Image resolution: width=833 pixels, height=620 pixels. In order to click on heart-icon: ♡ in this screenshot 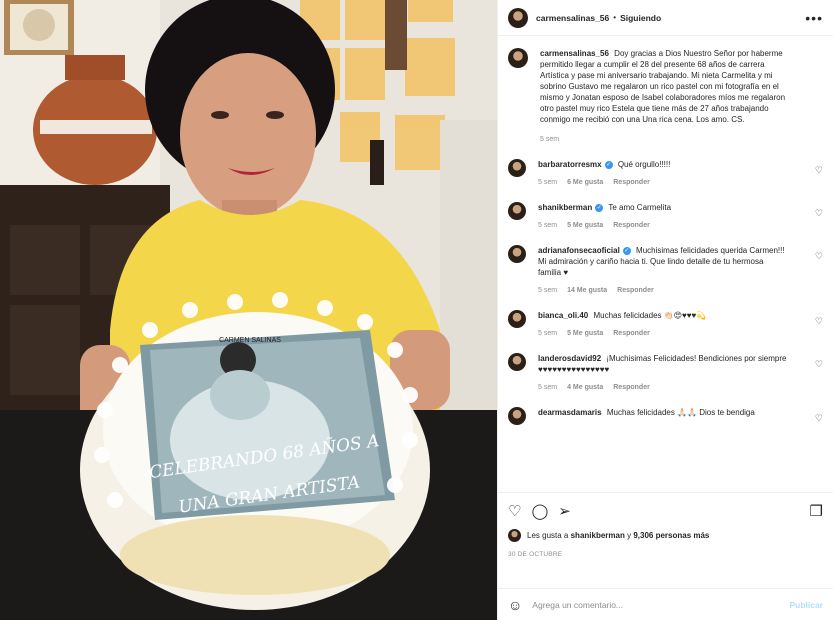, I will do `click(514, 511)`.